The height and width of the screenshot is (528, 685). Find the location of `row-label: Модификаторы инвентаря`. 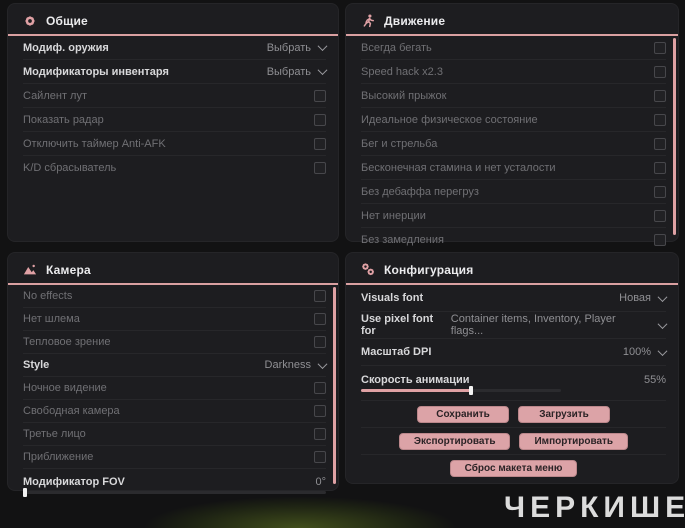

row-label: Модификаторы инвентаря is located at coordinates (96, 71).